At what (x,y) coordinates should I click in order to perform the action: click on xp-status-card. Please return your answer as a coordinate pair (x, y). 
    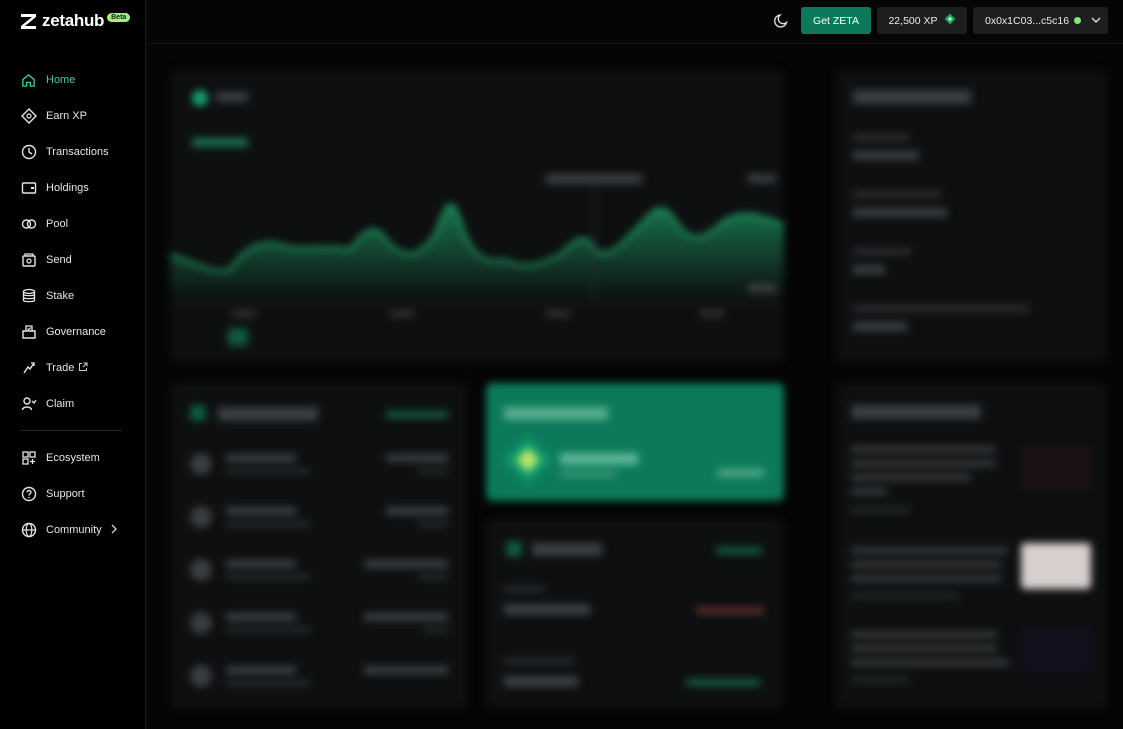
    Looking at the image, I should click on (635, 442).